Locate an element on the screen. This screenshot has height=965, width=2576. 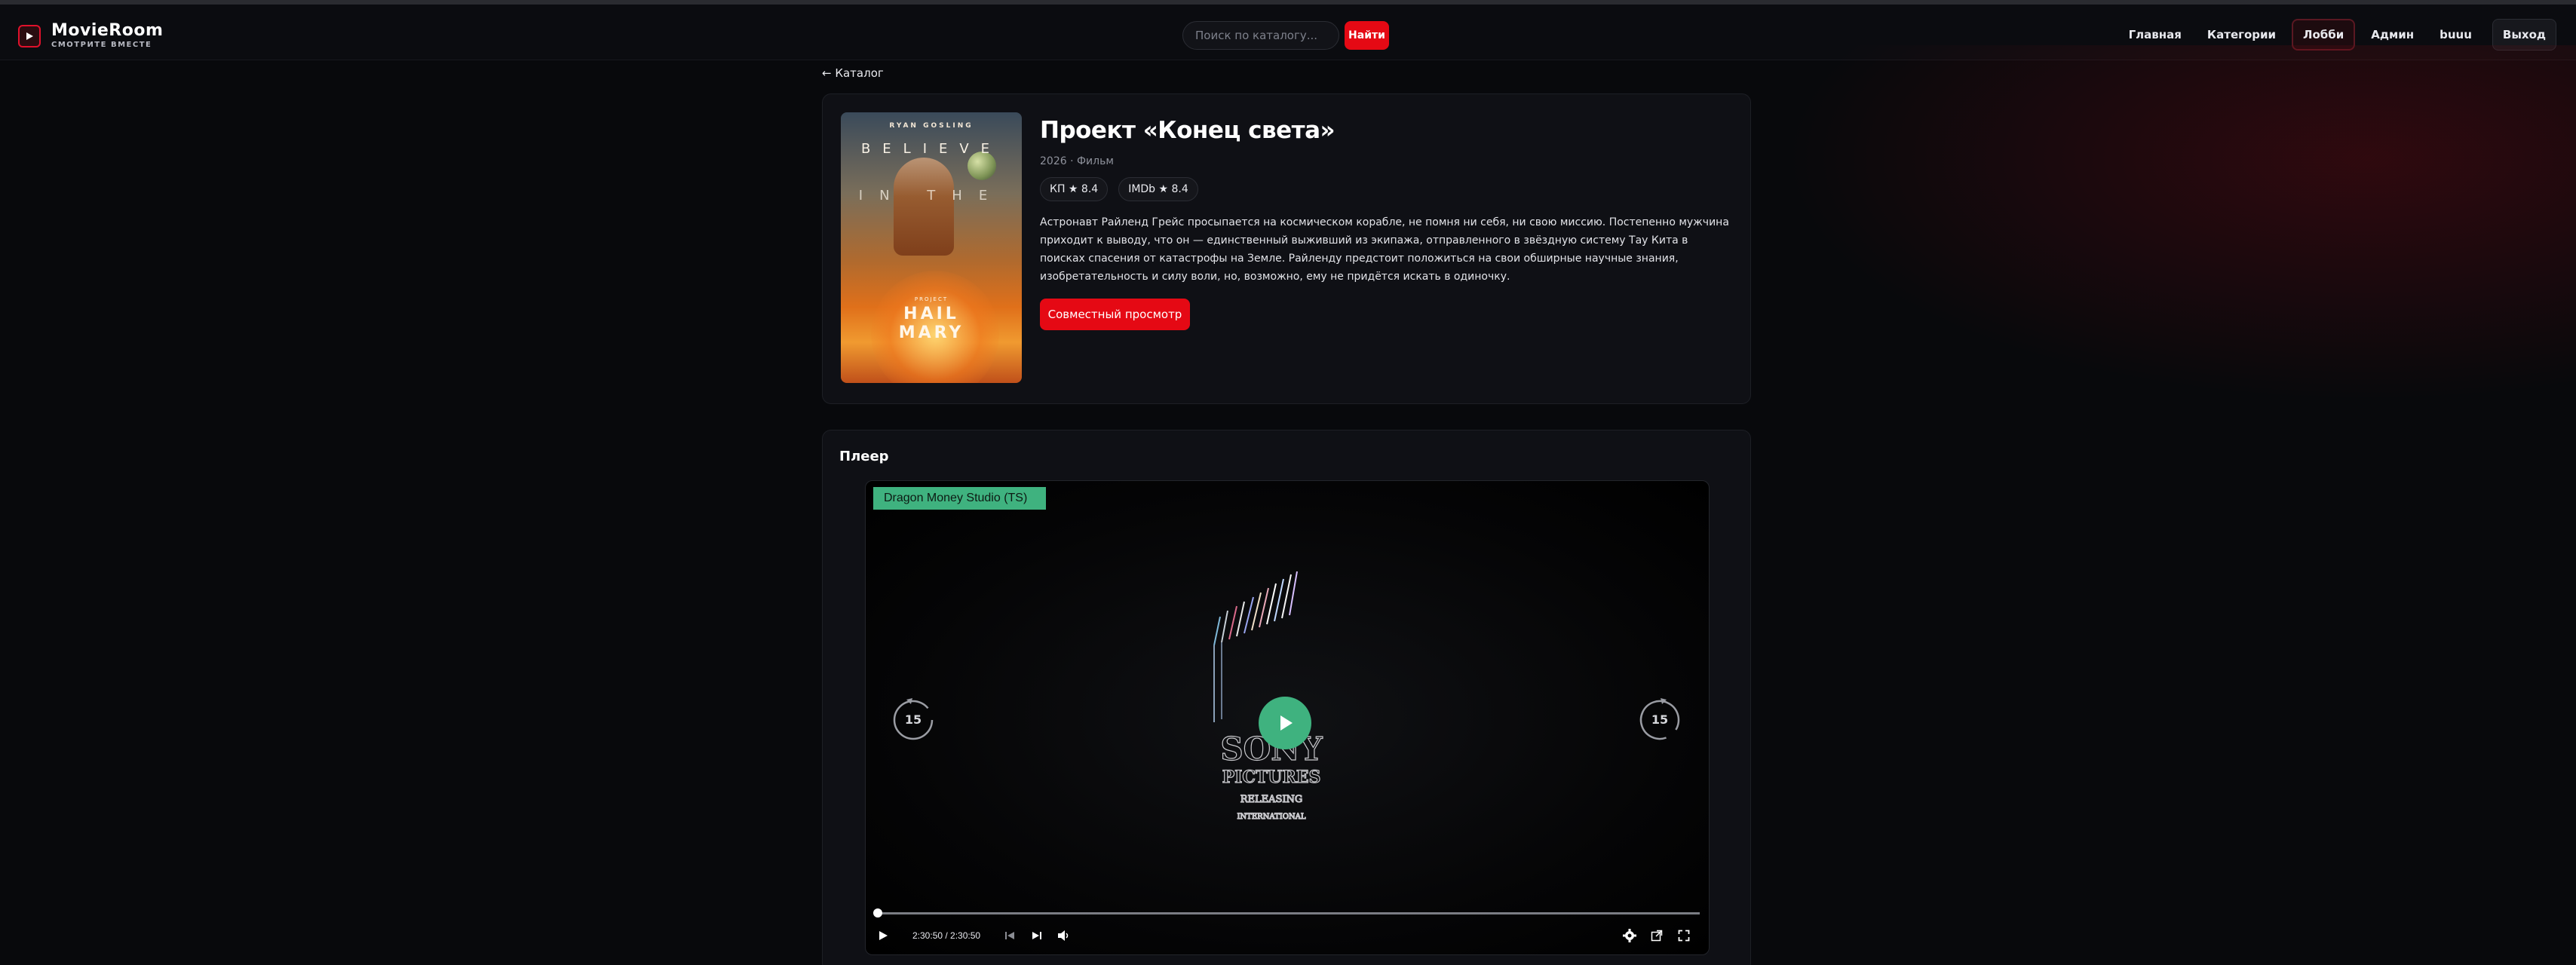
skip-previous-icon is located at coordinates (1009, 936).